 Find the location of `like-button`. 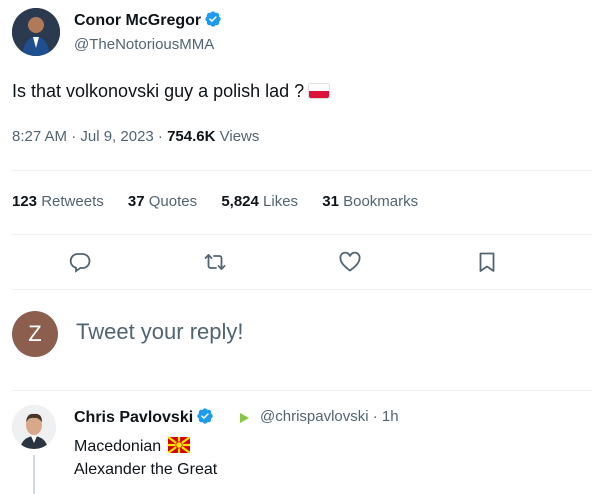

like-button is located at coordinates (350, 262).